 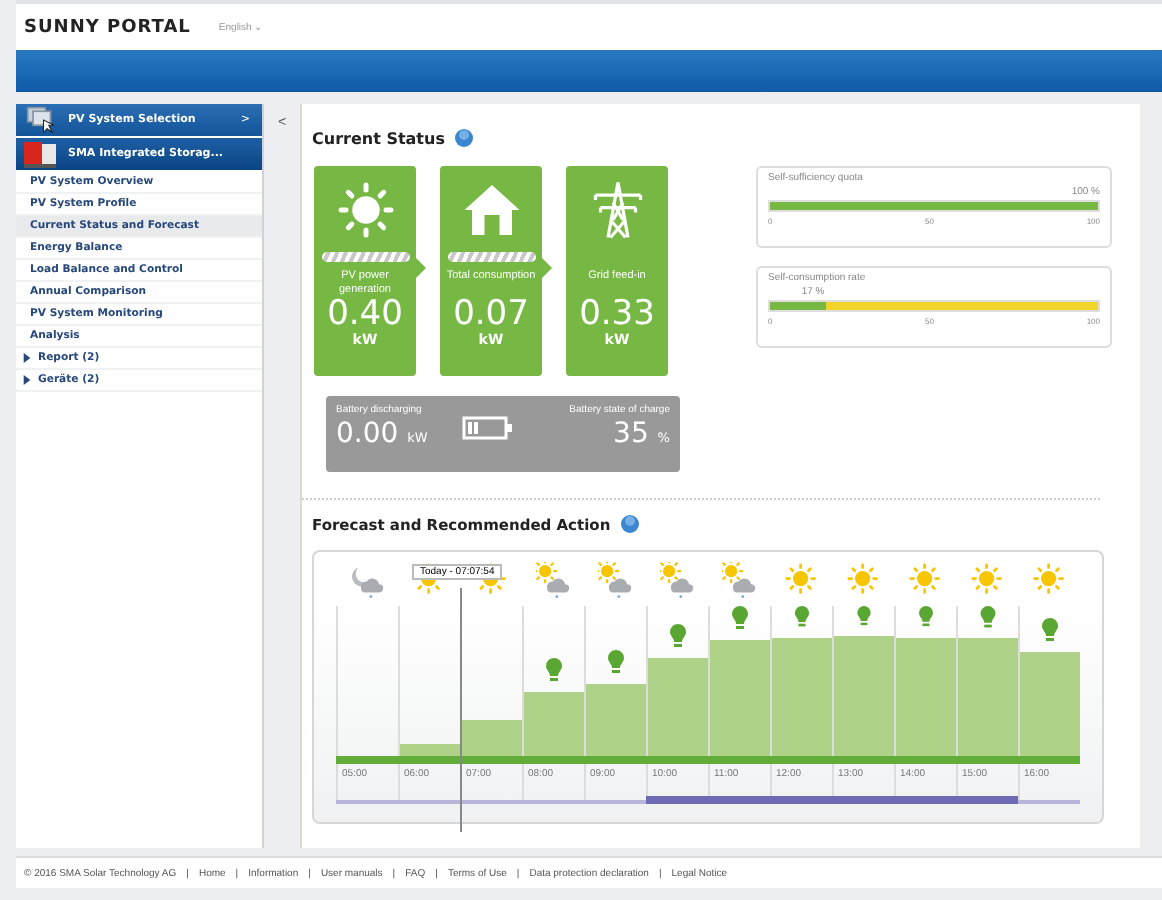 What do you see at coordinates (40, 120) in the screenshot?
I see `windows-cursor-icon` at bounding box center [40, 120].